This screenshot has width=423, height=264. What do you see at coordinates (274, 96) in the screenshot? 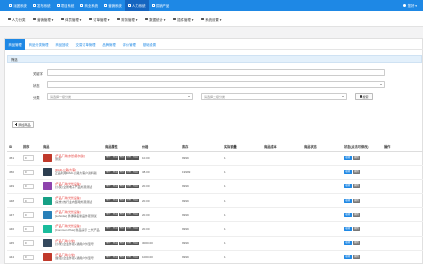
I see `category2-select: 请选择二级分类` at bounding box center [274, 96].